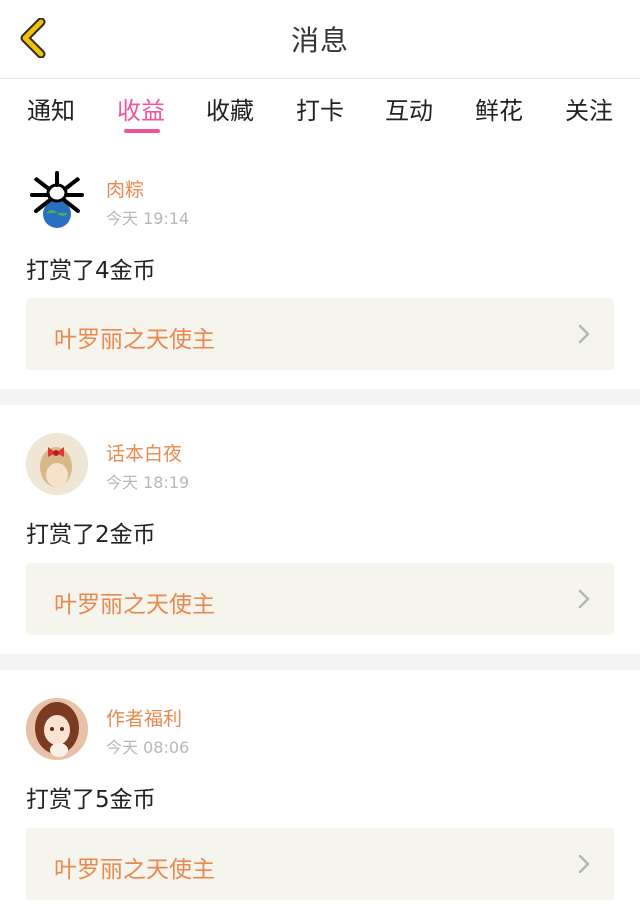 The width and height of the screenshot is (640, 923). What do you see at coordinates (589, 108) in the screenshot?
I see `tab-following: 关注` at bounding box center [589, 108].